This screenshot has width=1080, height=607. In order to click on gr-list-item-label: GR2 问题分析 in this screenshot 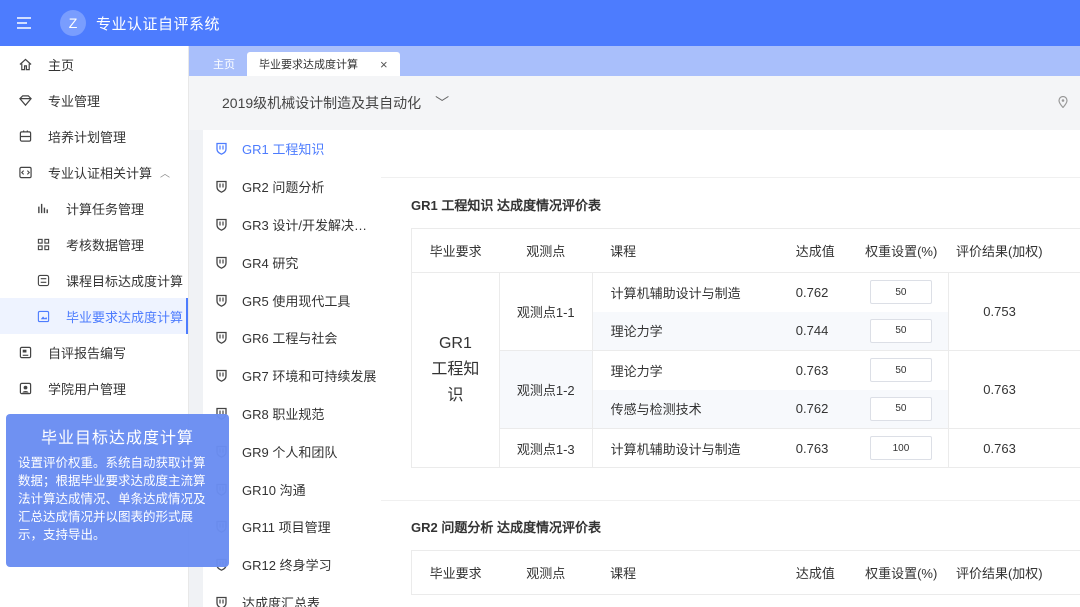, I will do `click(283, 188)`.